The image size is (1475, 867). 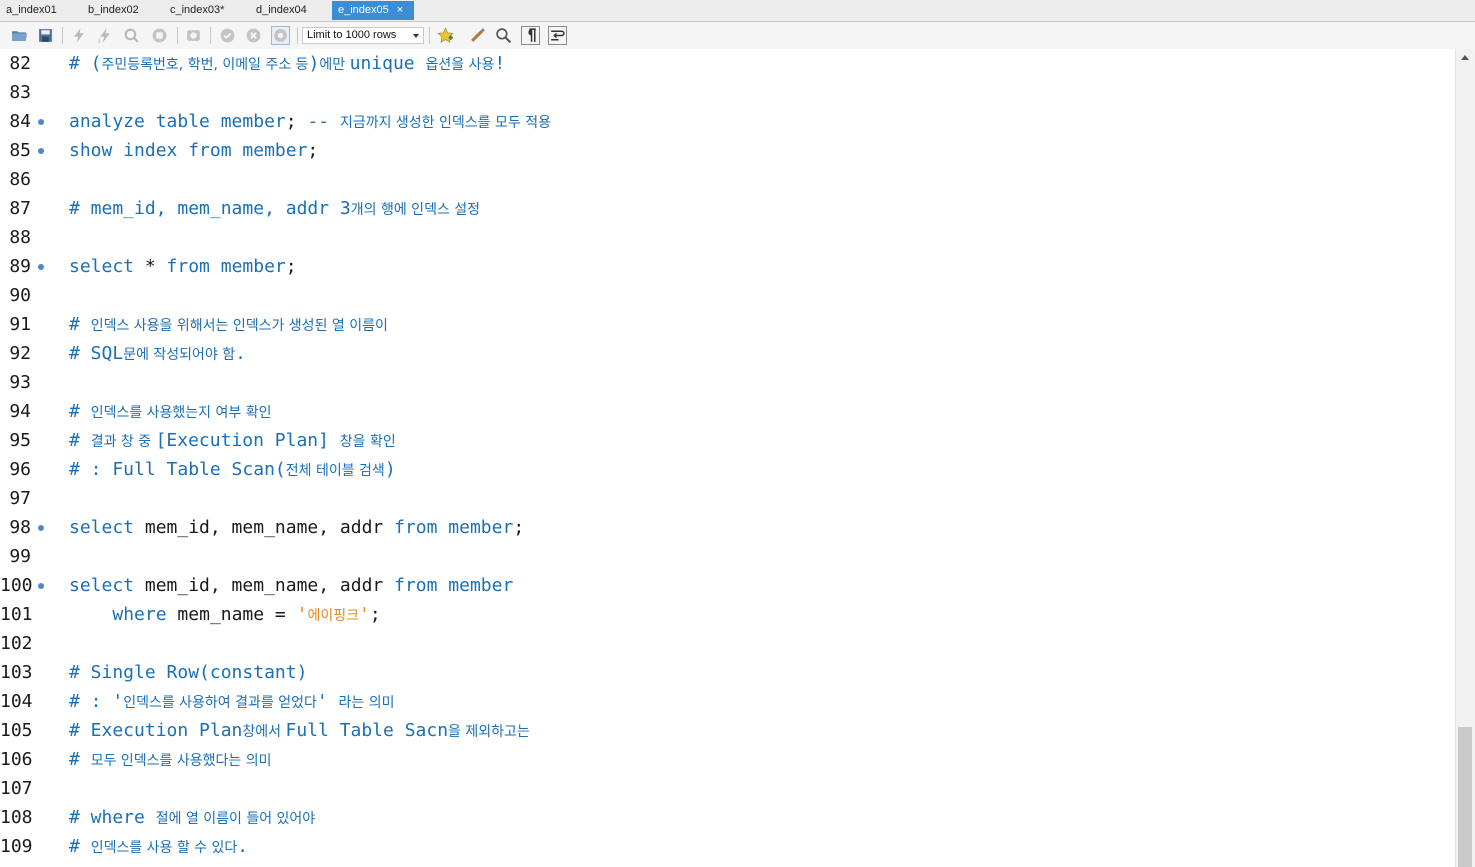 I want to click on code-token: 을 제외하고는, so click(x=489, y=732).